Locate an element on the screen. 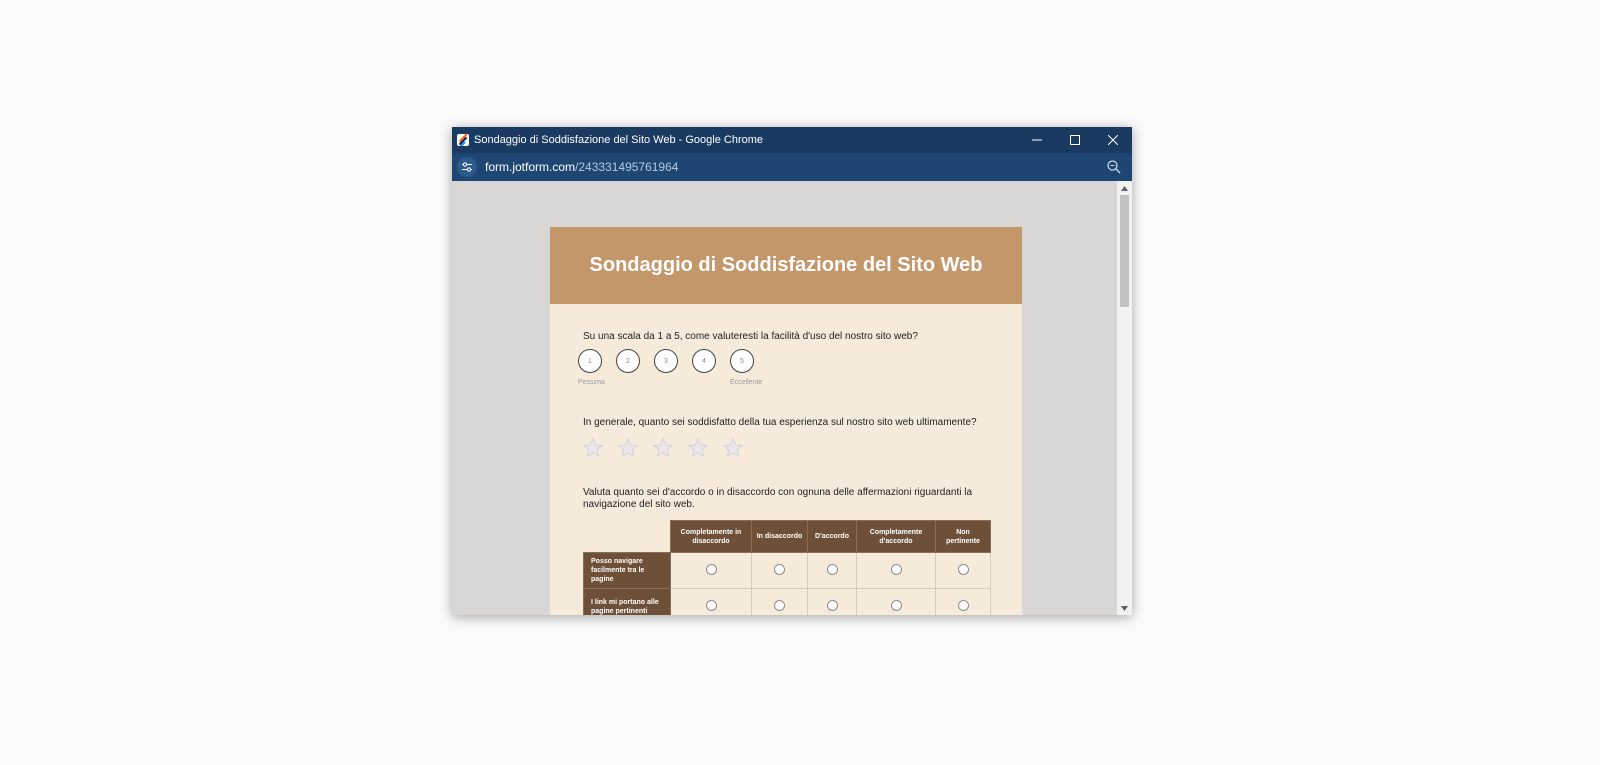  matrix-col-header: Non pertinente is located at coordinates (963, 536).